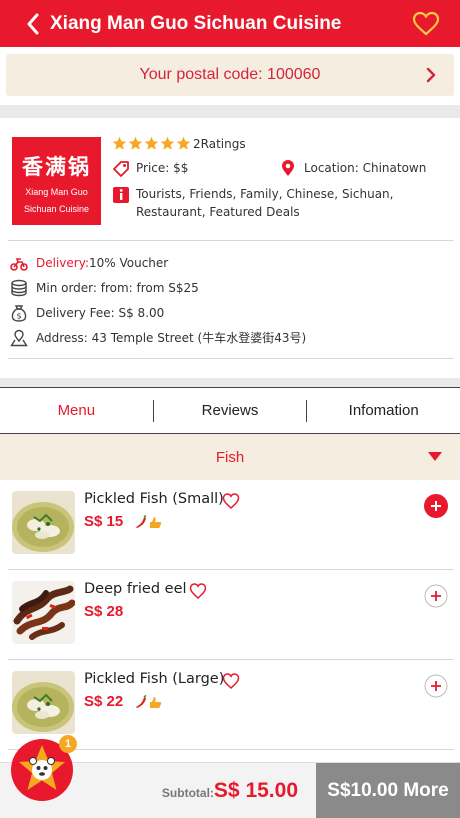 This screenshot has height=818, width=460. Describe the element at coordinates (56, 209) in the screenshot. I see `logo-english-name-line2: Sichuan Cuisine` at that location.